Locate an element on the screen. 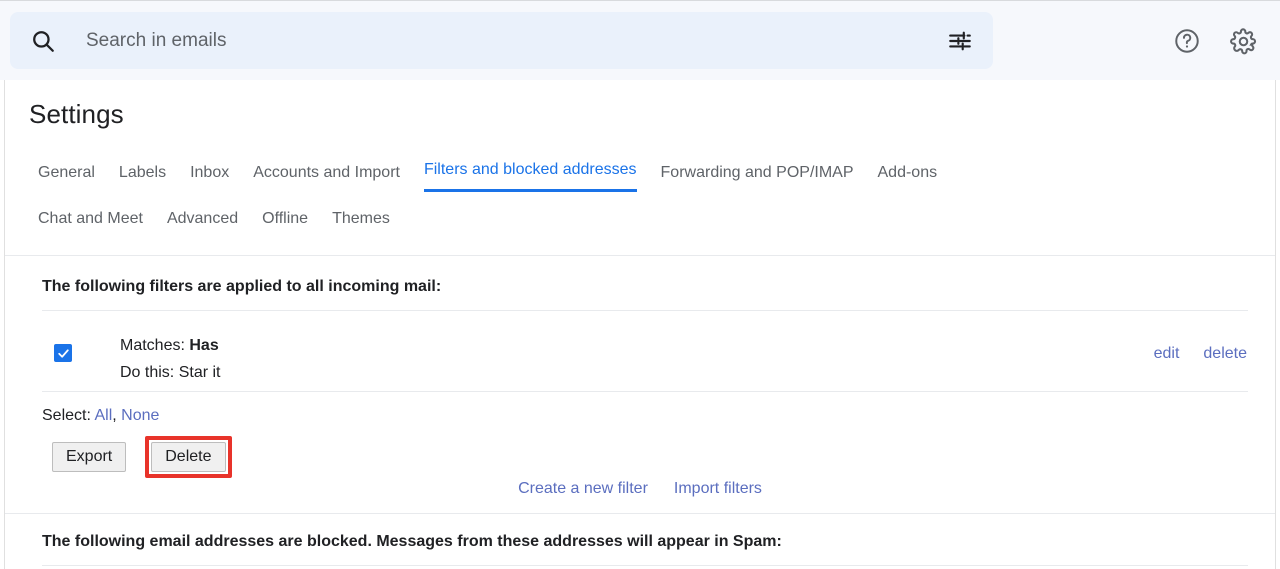  filter-action-value: Star it is located at coordinates (199, 372).